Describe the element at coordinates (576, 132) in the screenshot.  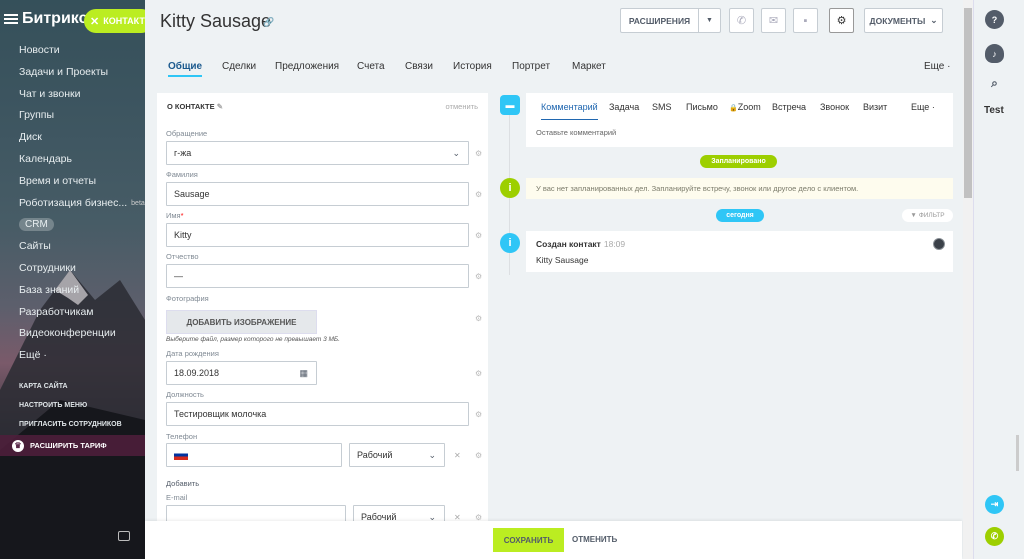
I see `comment-input: Оставьте комментарий` at that location.